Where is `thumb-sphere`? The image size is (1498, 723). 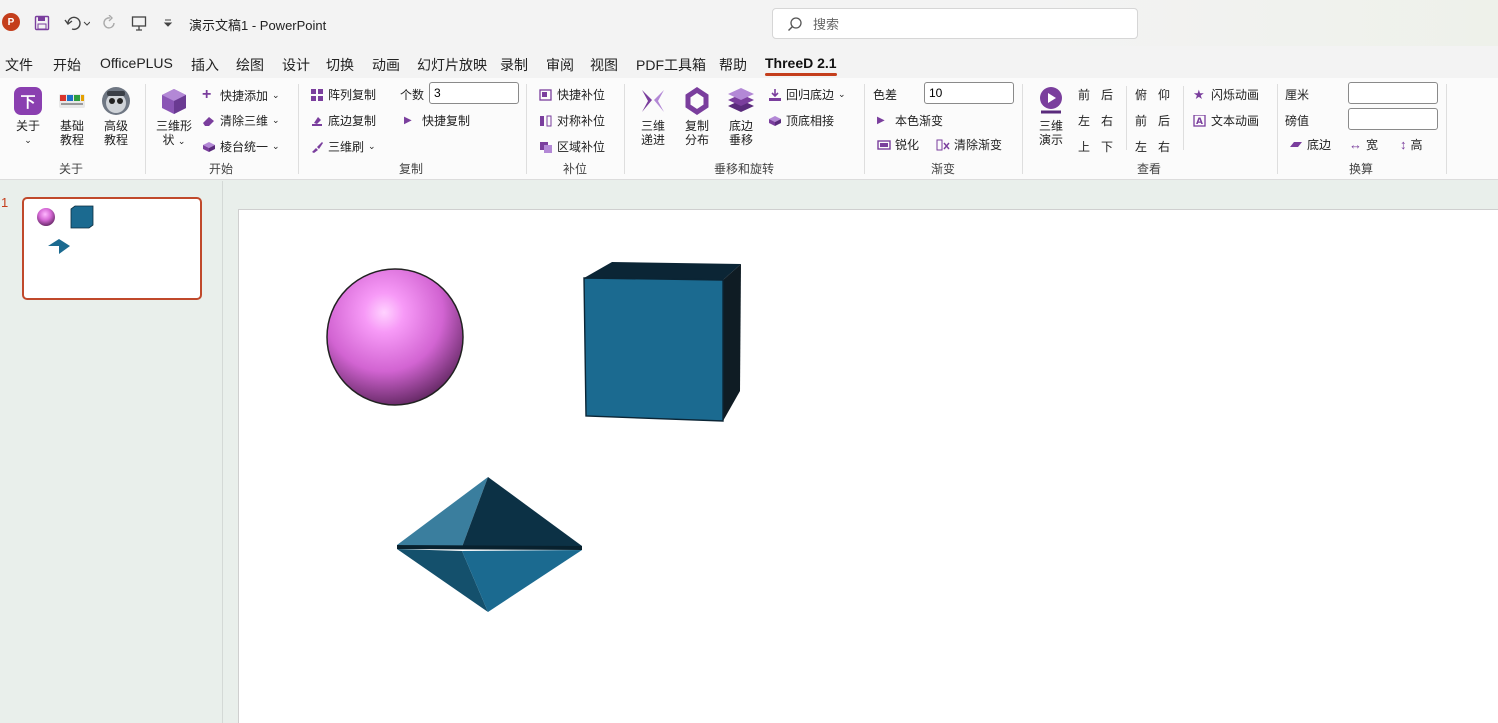 thumb-sphere is located at coordinates (46, 217).